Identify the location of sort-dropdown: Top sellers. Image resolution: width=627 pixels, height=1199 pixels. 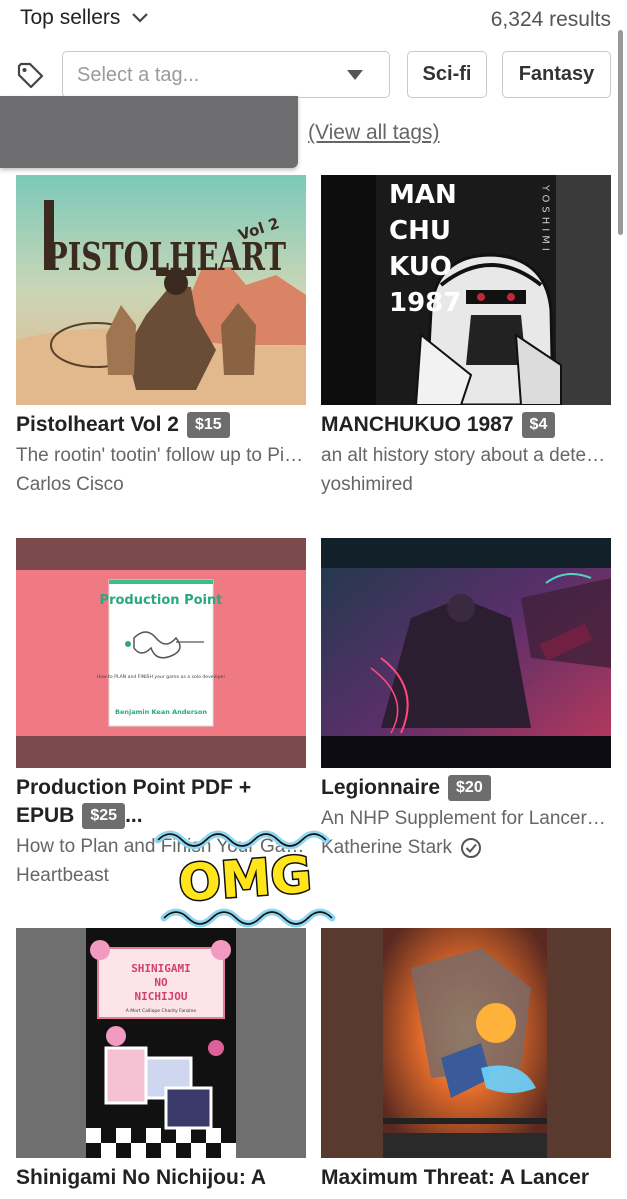
(85, 18).